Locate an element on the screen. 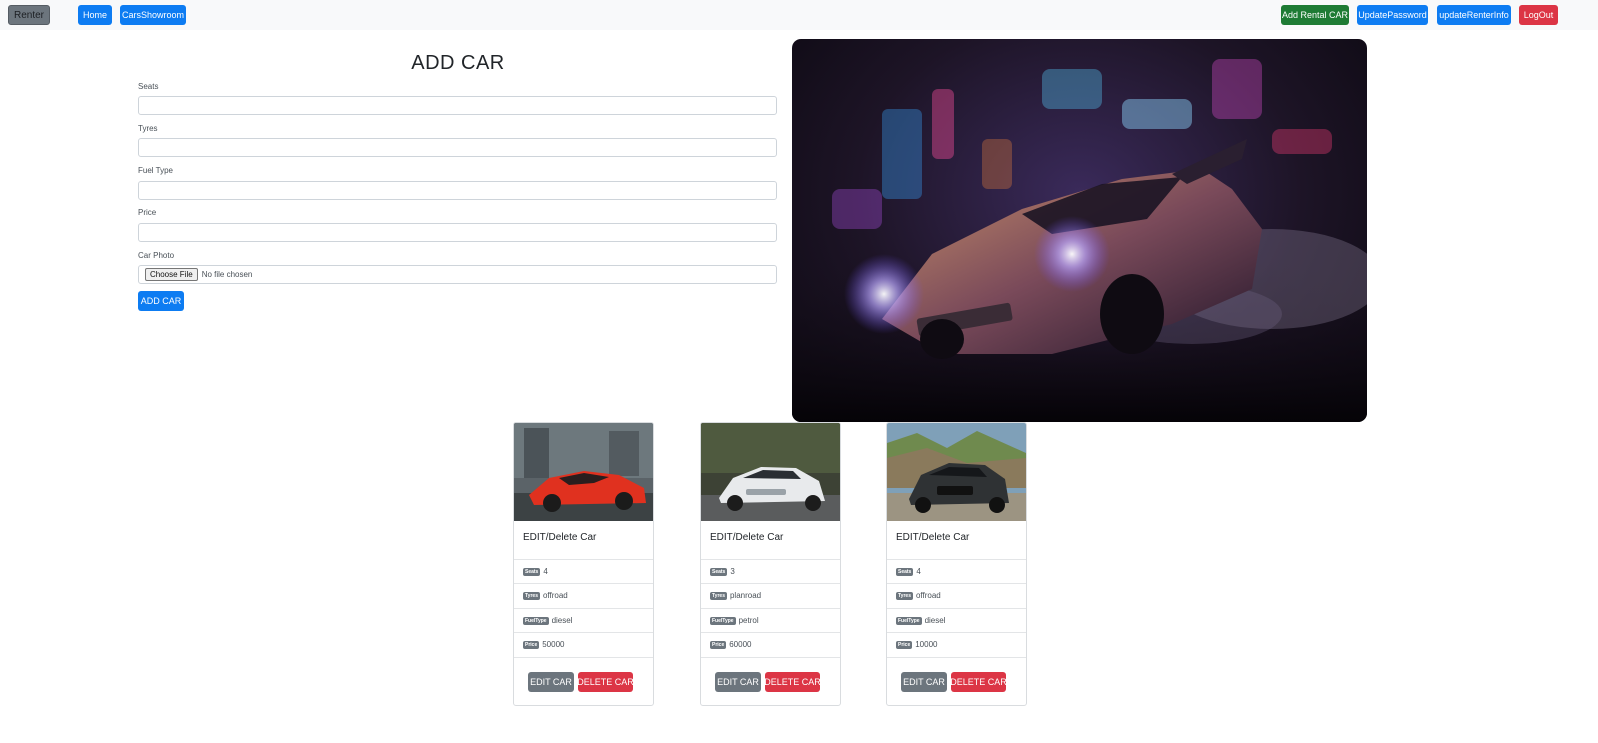 This screenshot has height=743, width=1598. brand-button: Renter is located at coordinates (29, 15).